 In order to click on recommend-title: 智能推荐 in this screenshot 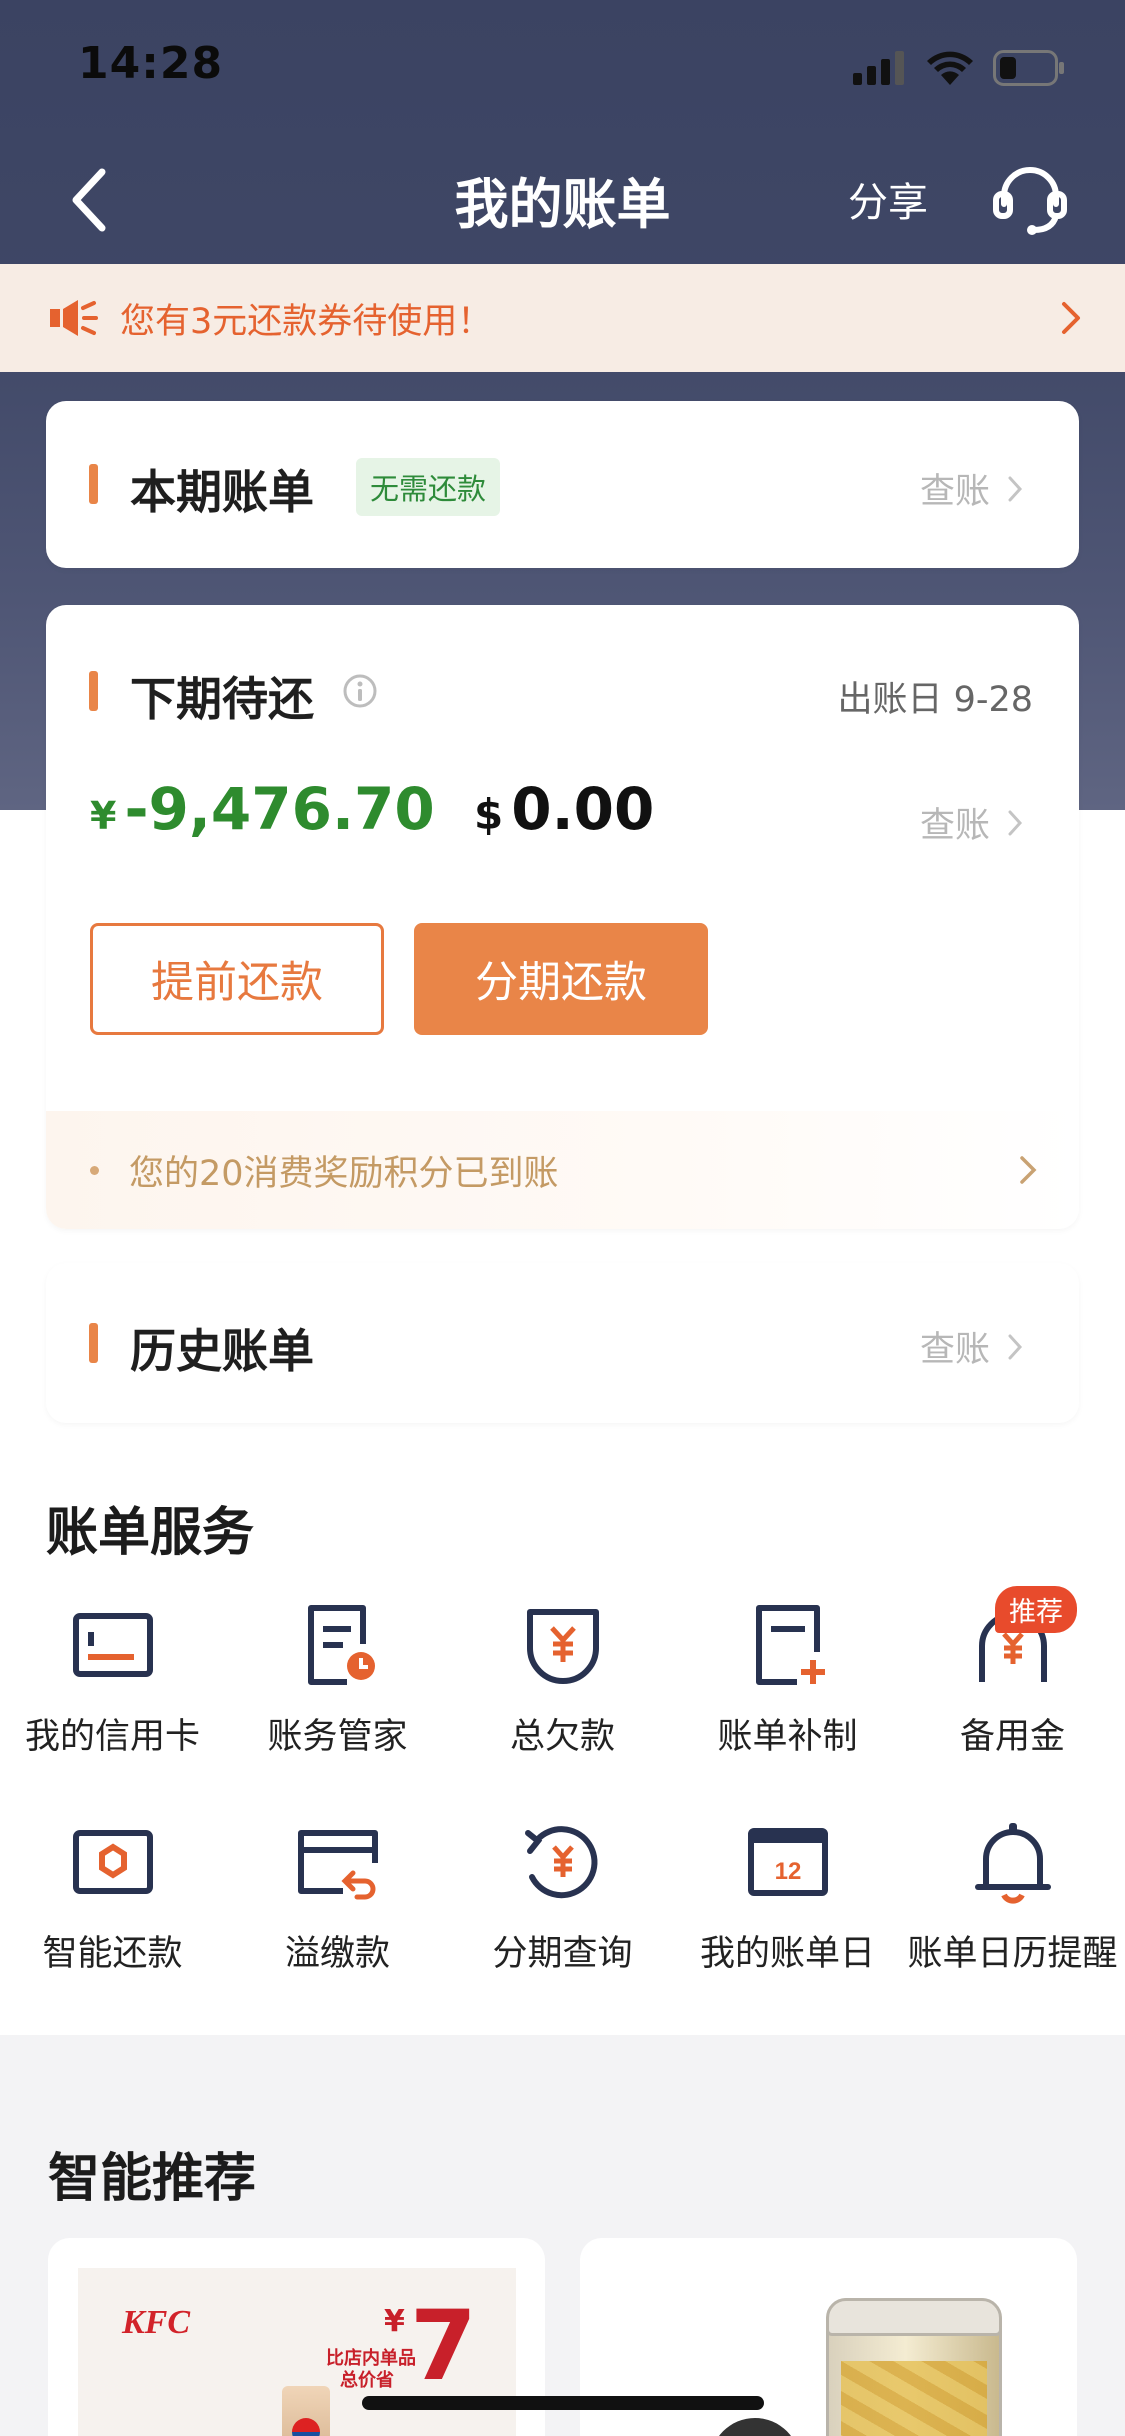, I will do `click(152, 2179)`.